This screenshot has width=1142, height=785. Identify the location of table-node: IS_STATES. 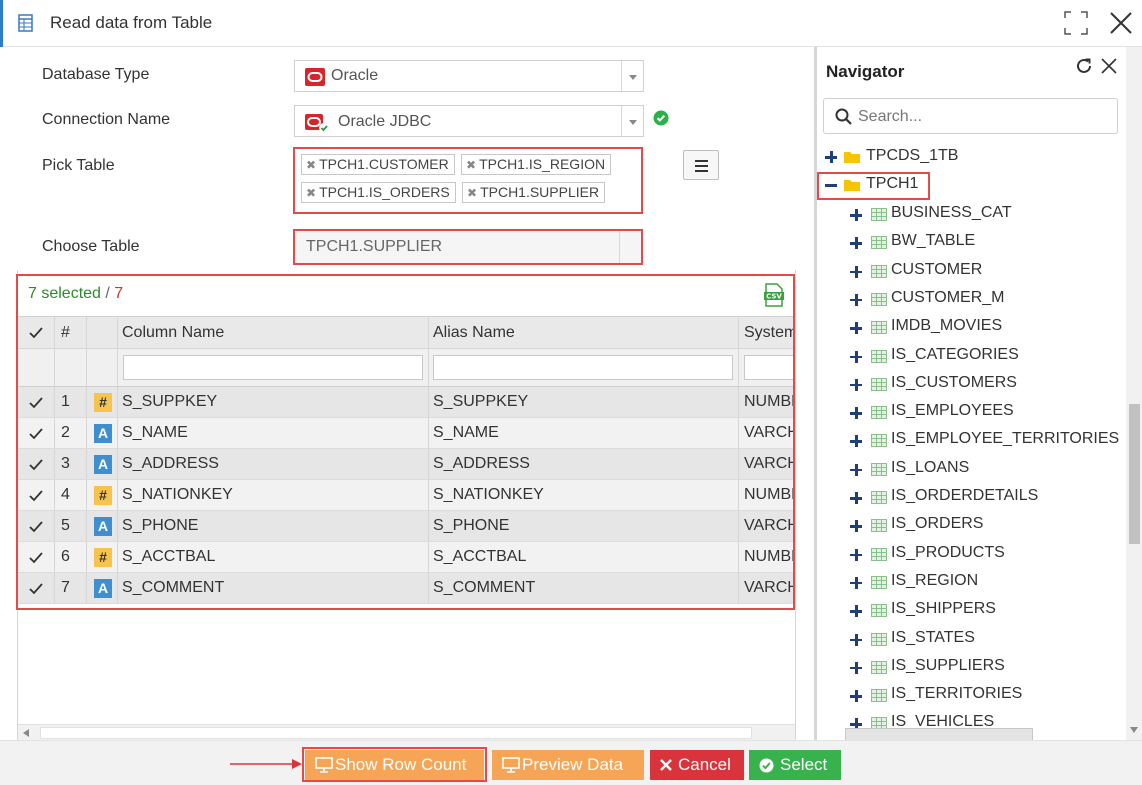
(972, 639).